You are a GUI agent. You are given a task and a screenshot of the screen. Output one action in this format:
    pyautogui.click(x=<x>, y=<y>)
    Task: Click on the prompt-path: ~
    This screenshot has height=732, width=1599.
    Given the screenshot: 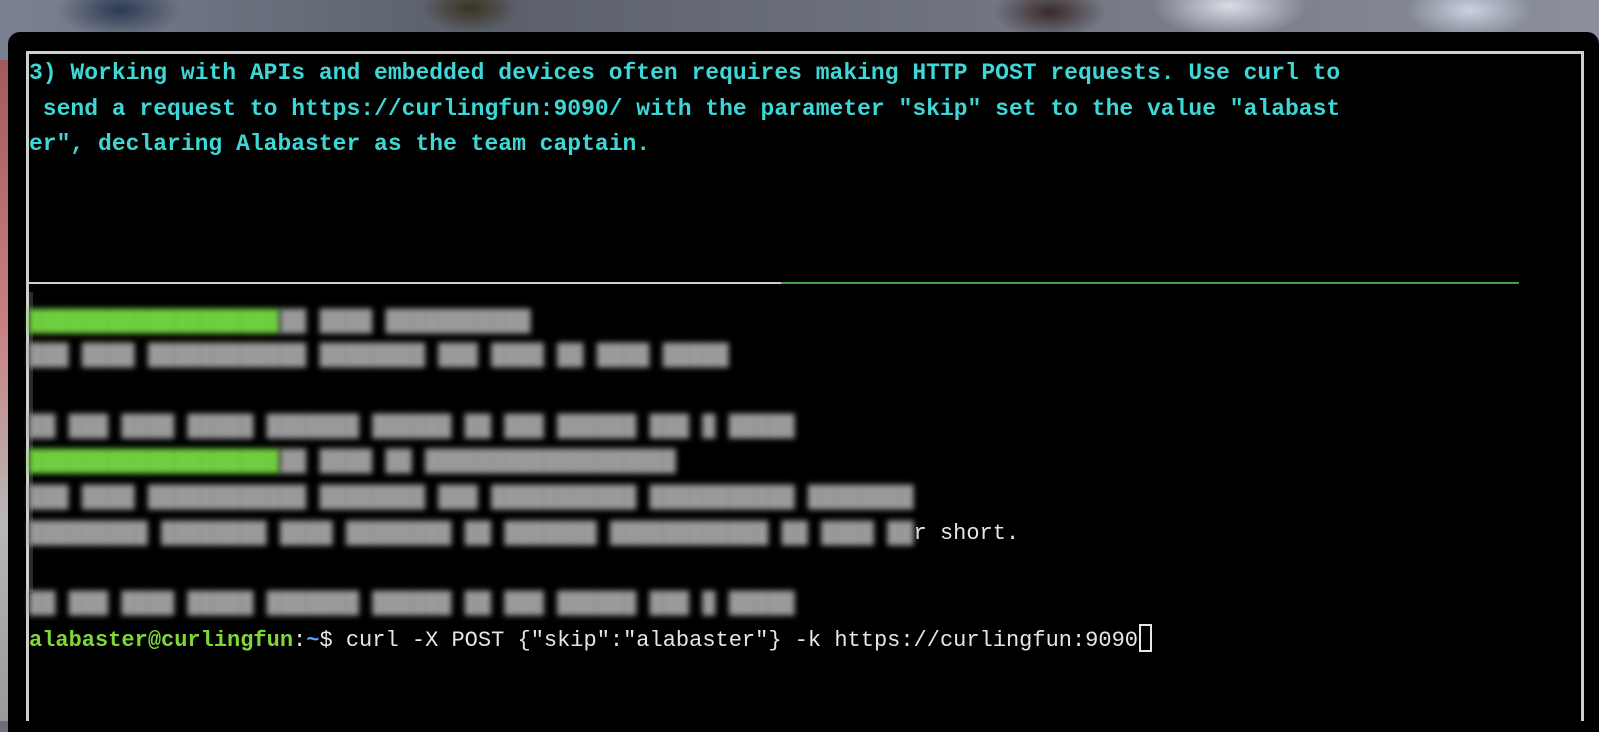 What is the action you would take?
    pyautogui.click(x=313, y=640)
    